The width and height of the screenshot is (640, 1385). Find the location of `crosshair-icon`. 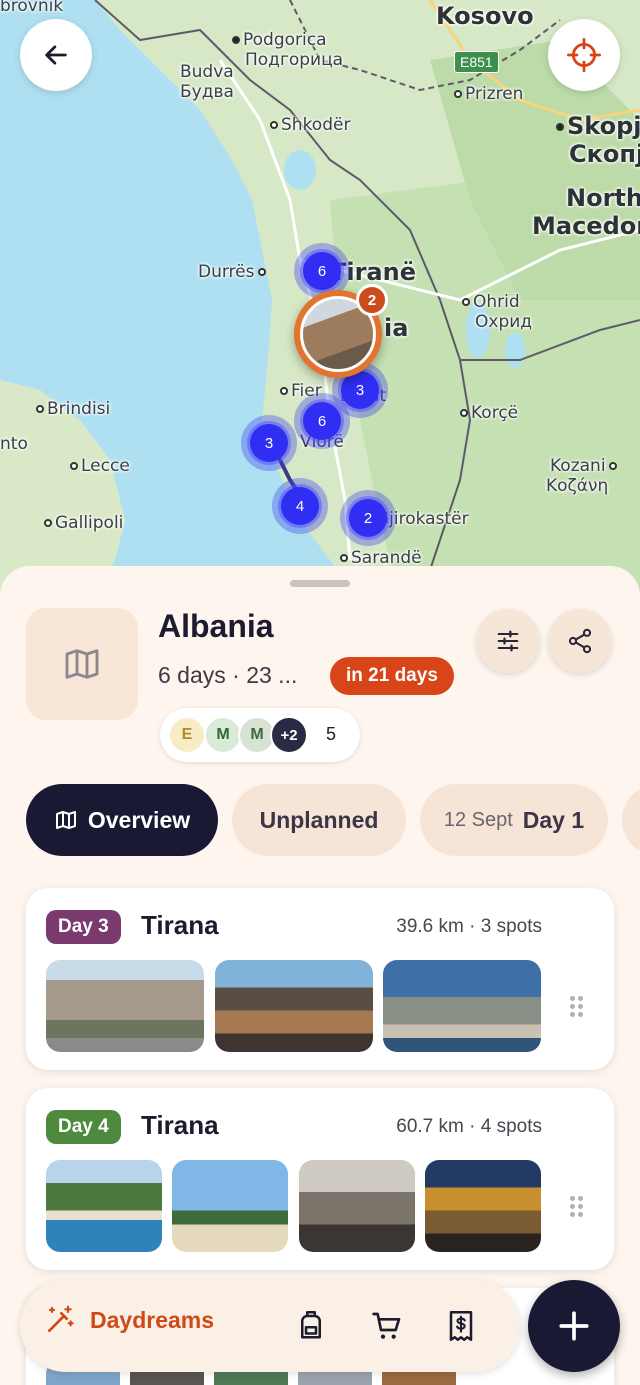

crosshair-icon is located at coordinates (584, 55).